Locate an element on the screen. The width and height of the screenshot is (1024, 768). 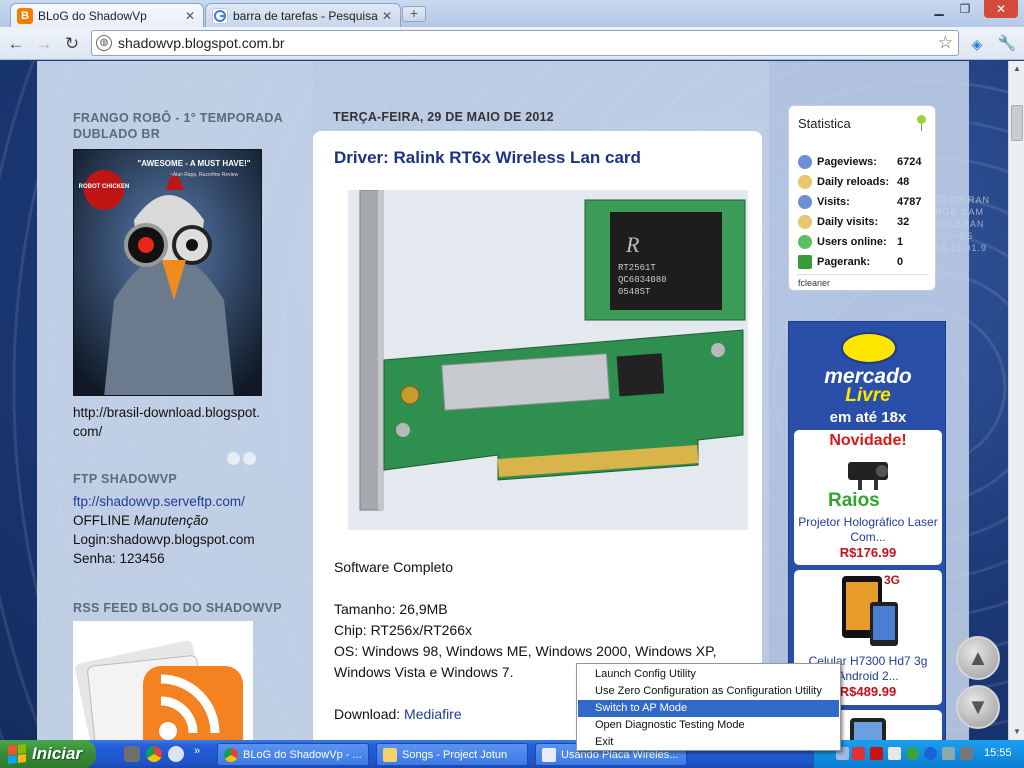
scroll-to-bottom-button: ▼ is located at coordinates (978, 707).